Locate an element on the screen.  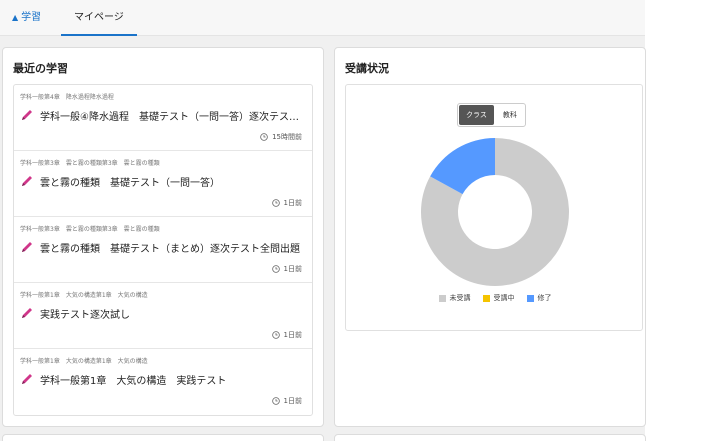
legend-item: 受講中 is located at coordinates (498, 298).